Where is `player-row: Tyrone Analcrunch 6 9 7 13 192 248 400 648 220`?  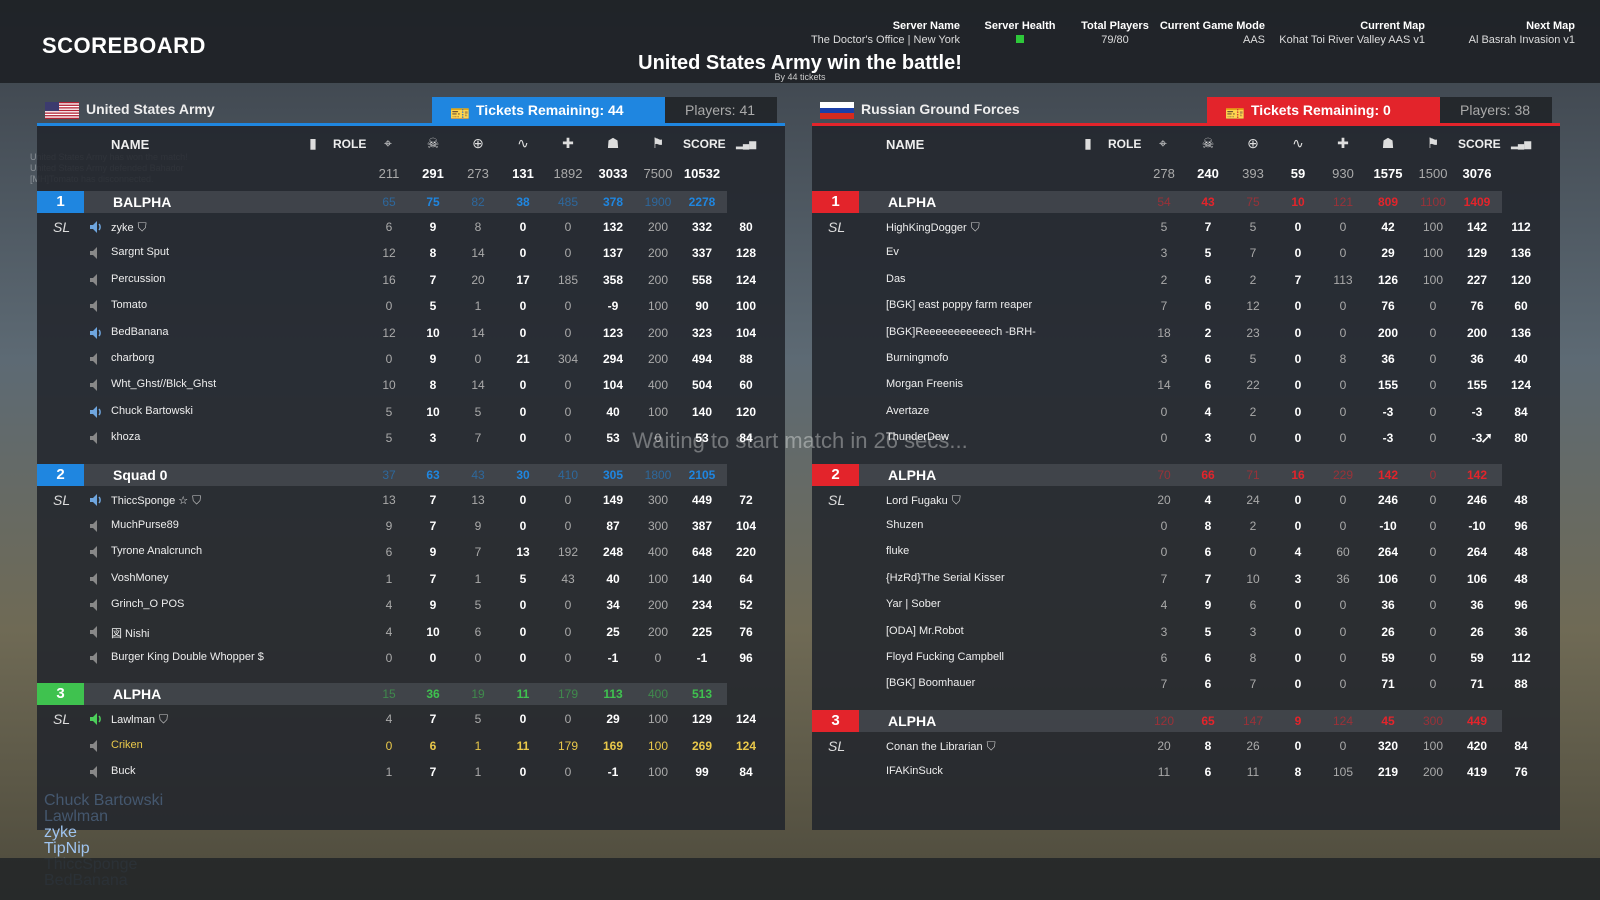 player-row: Tyrone Analcrunch 6 9 7 13 192 248 400 648 220 is located at coordinates (411, 552).